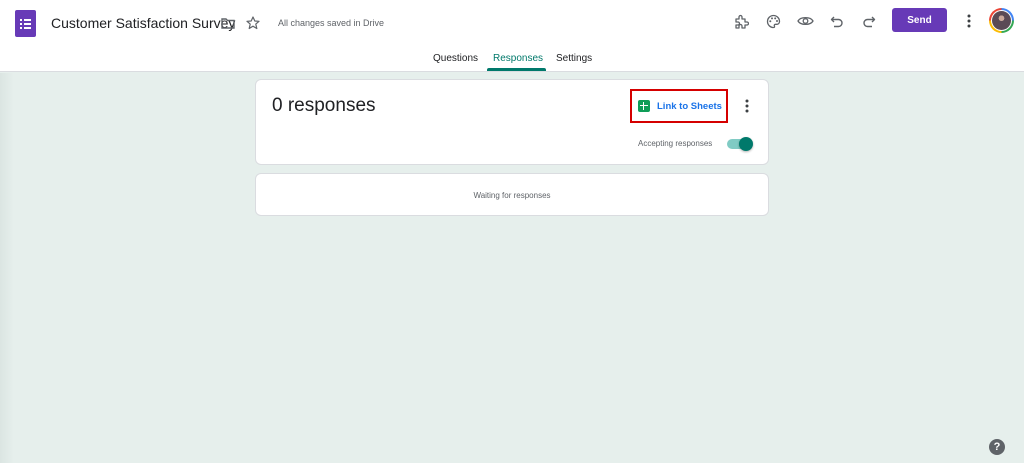  Describe the element at coordinates (919, 20) in the screenshot. I see `send-button: Send` at that location.